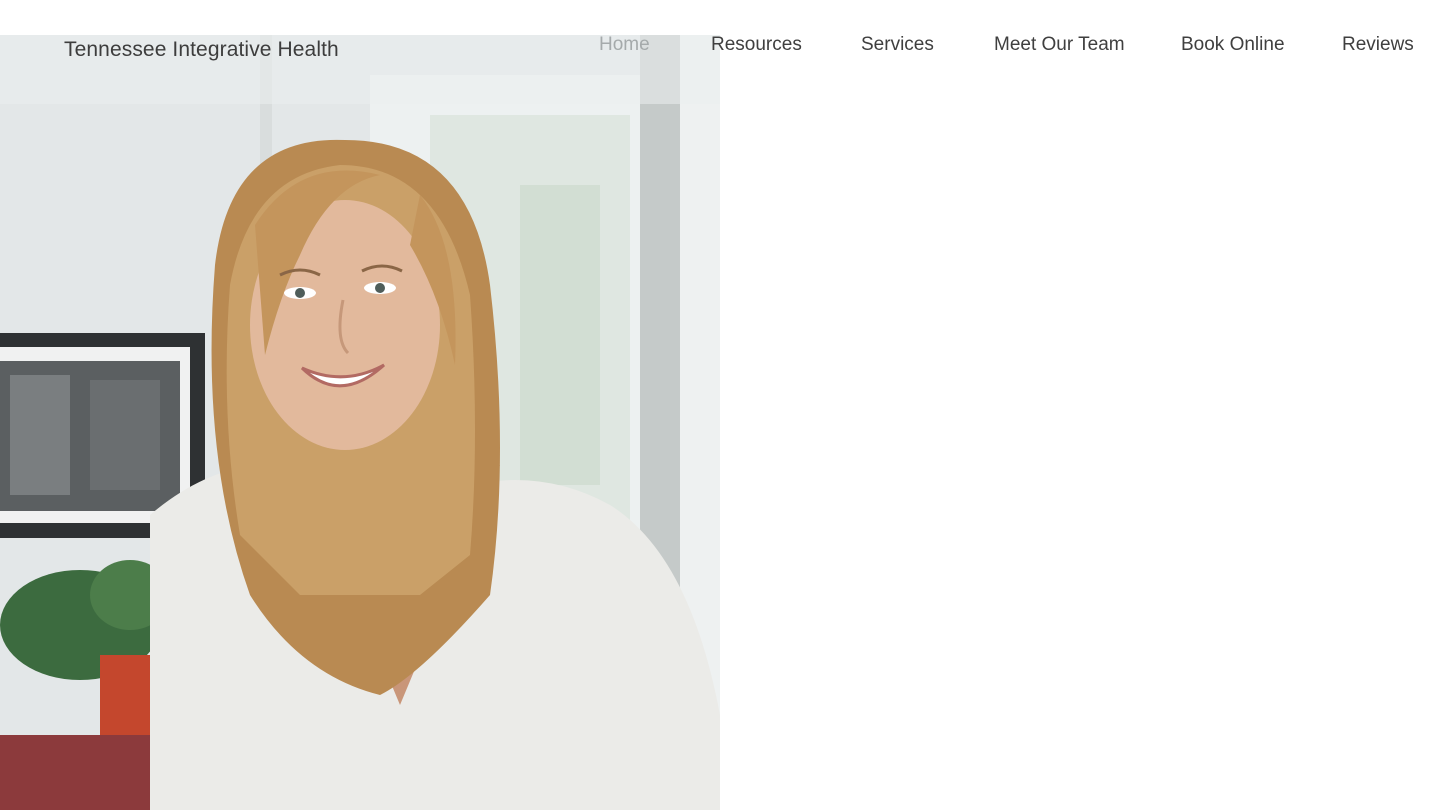 Image resolution: width=1440 pixels, height=810 pixels. Describe the element at coordinates (1233, 45) in the screenshot. I see `nav-book-online: Book Online` at that location.